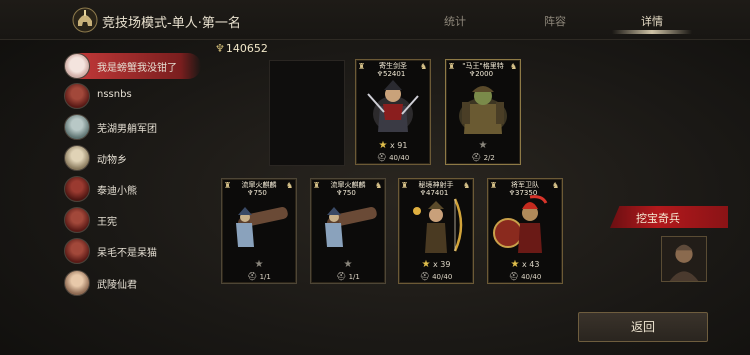  Describe the element at coordinates (117, 285) in the screenshot. I see `player-name: 武陵仙君` at that location.